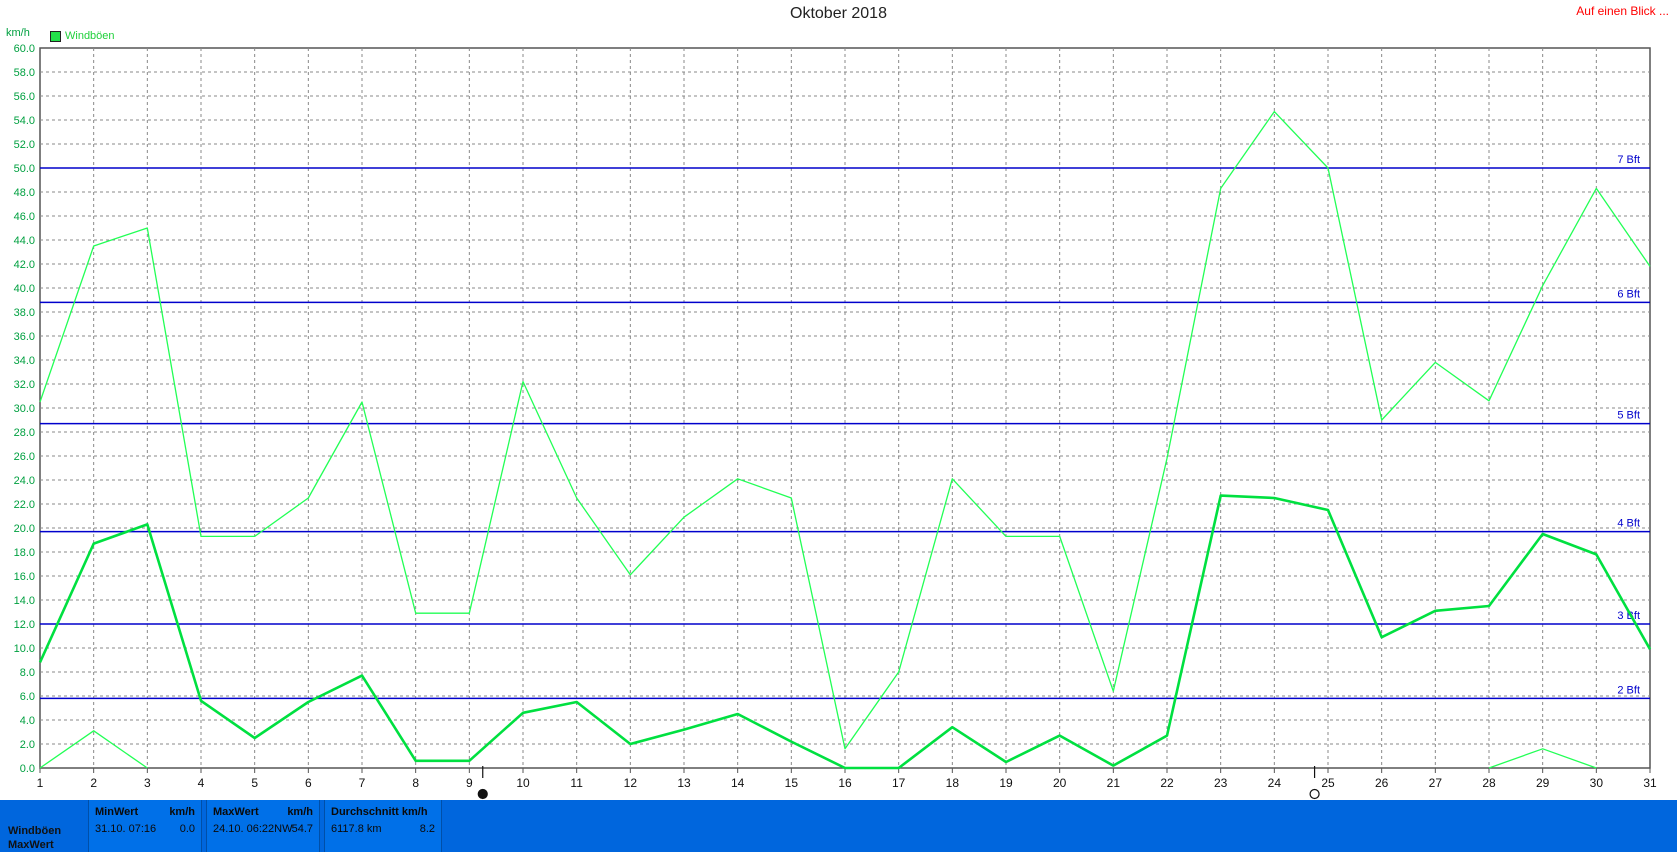 This screenshot has width=1677, height=852. I want to click on y-tick-label: 44.0, so click(24, 241).